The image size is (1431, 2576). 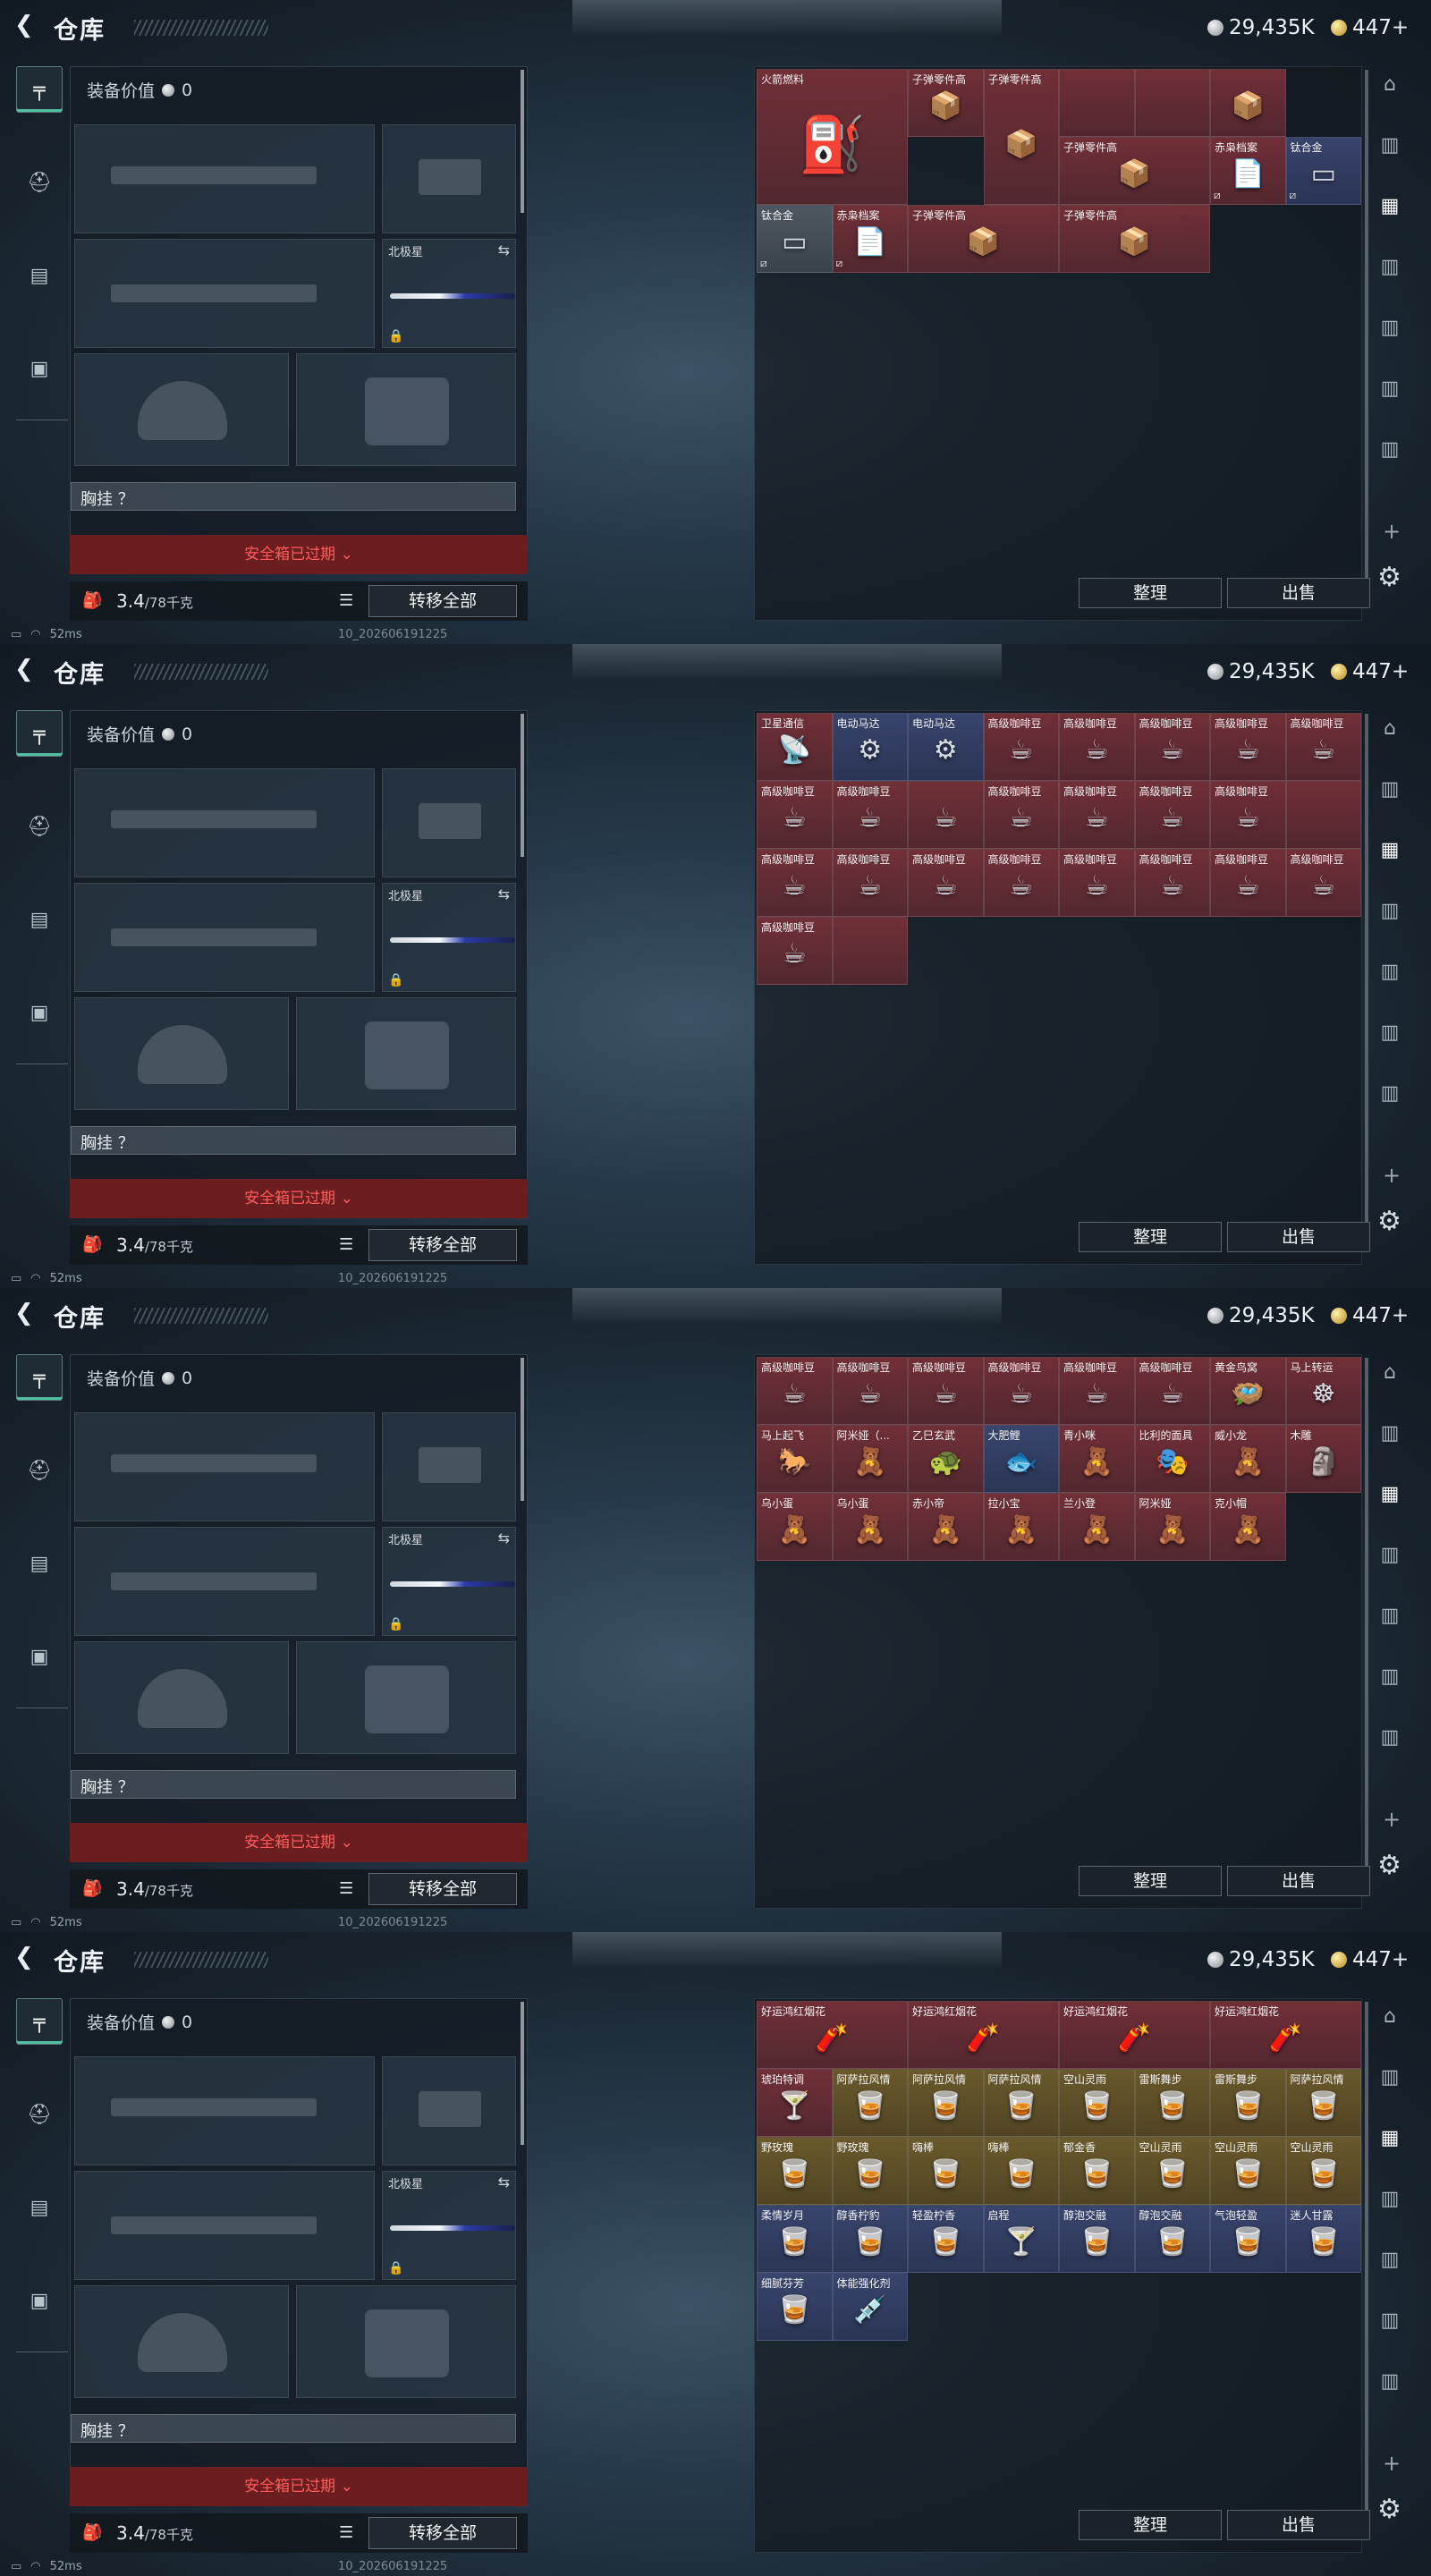 I want to click on helmet-slot, so click(x=182, y=409).